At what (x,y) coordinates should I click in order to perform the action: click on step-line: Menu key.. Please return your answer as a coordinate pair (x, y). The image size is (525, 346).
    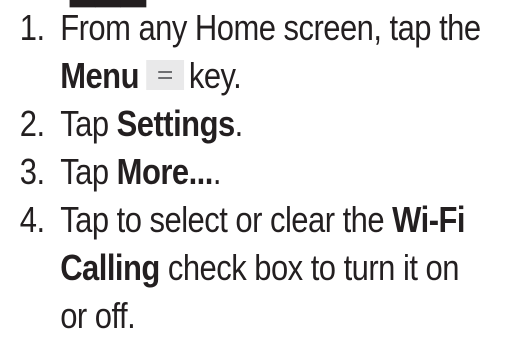
    Looking at the image, I should click on (255, 76).